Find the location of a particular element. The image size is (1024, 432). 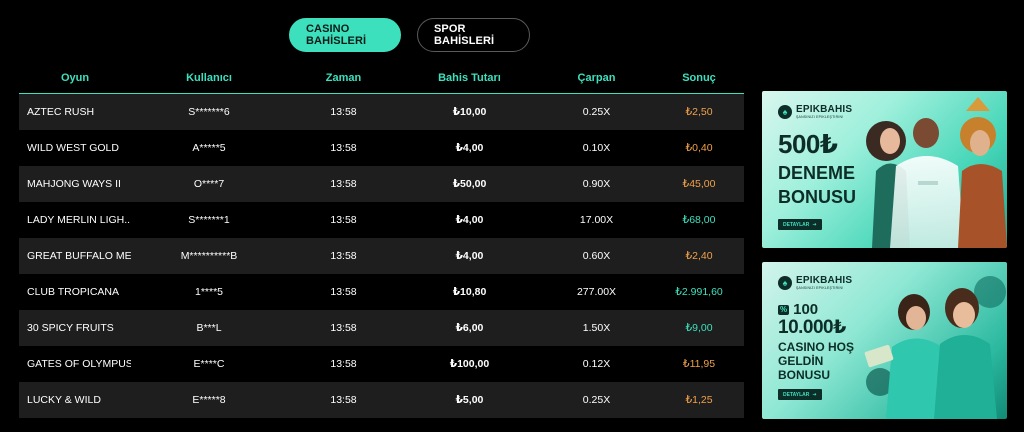

cell-result: ₺9,00 is located at coordinates (699, 328).